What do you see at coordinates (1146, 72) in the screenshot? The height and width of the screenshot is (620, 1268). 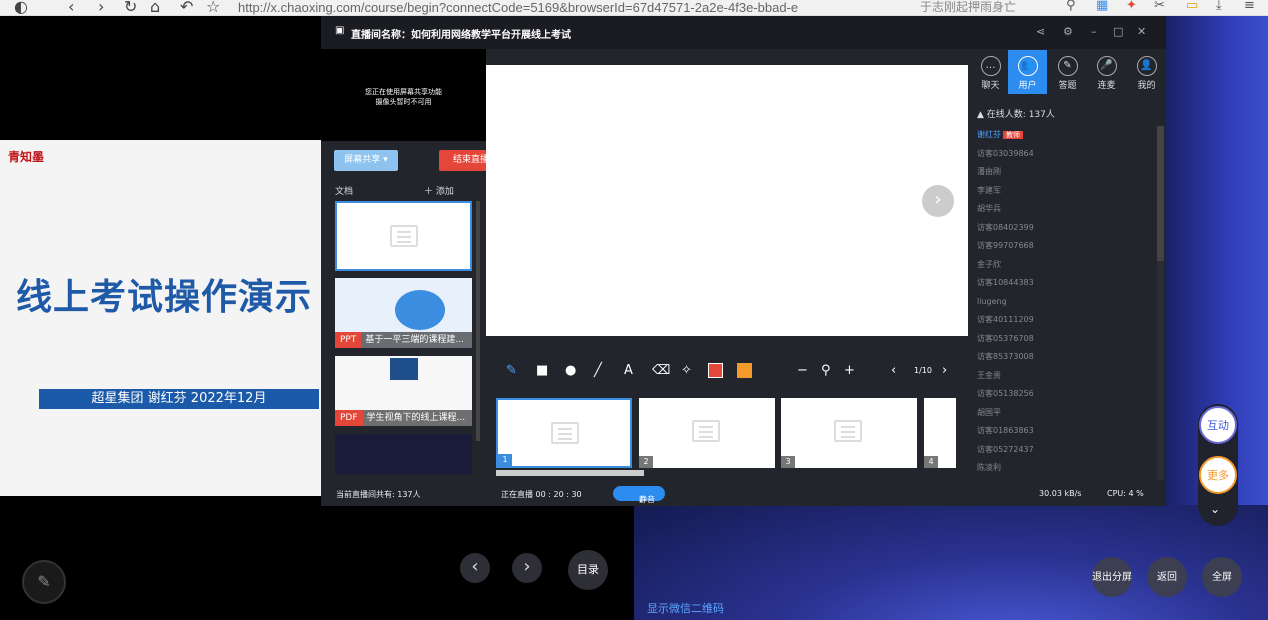 I see `tab-mine: 👤 我的` at bounding box center [1146, 72].